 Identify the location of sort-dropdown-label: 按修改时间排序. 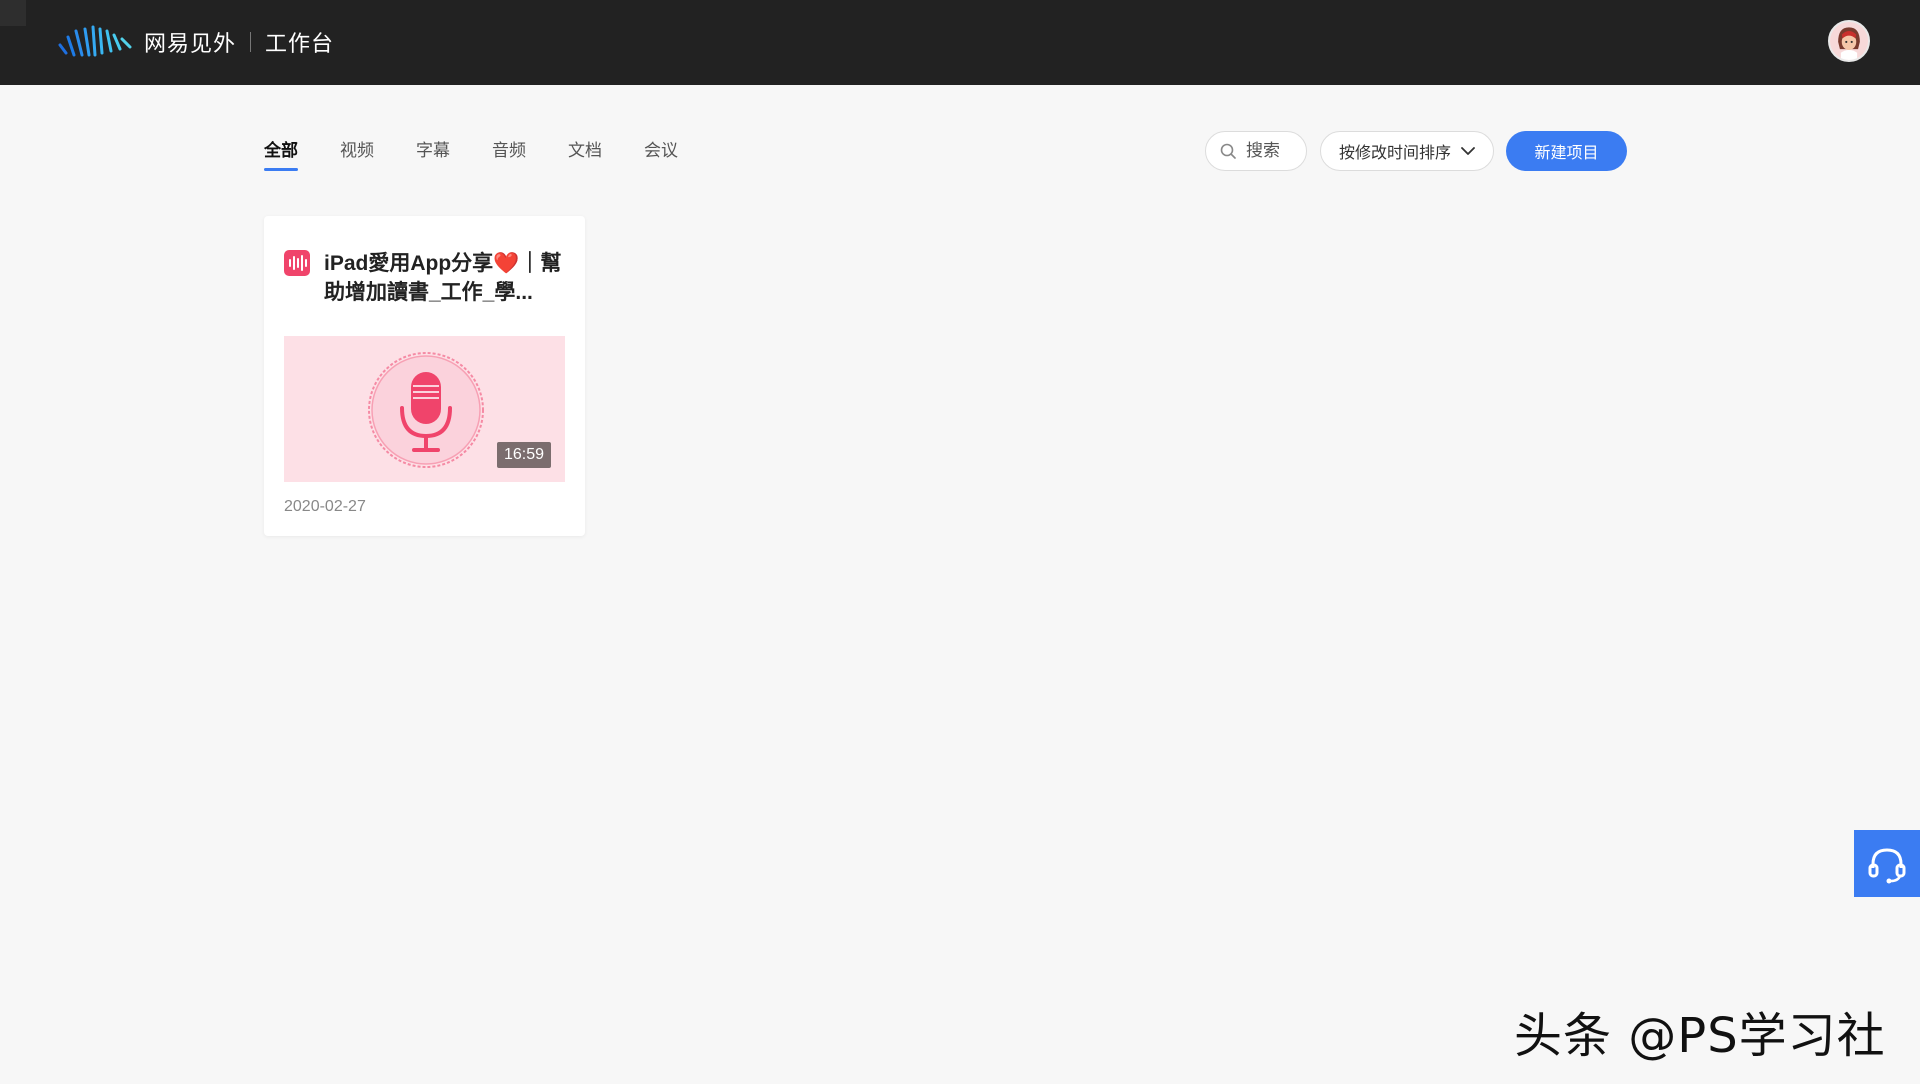
(1394, 153).